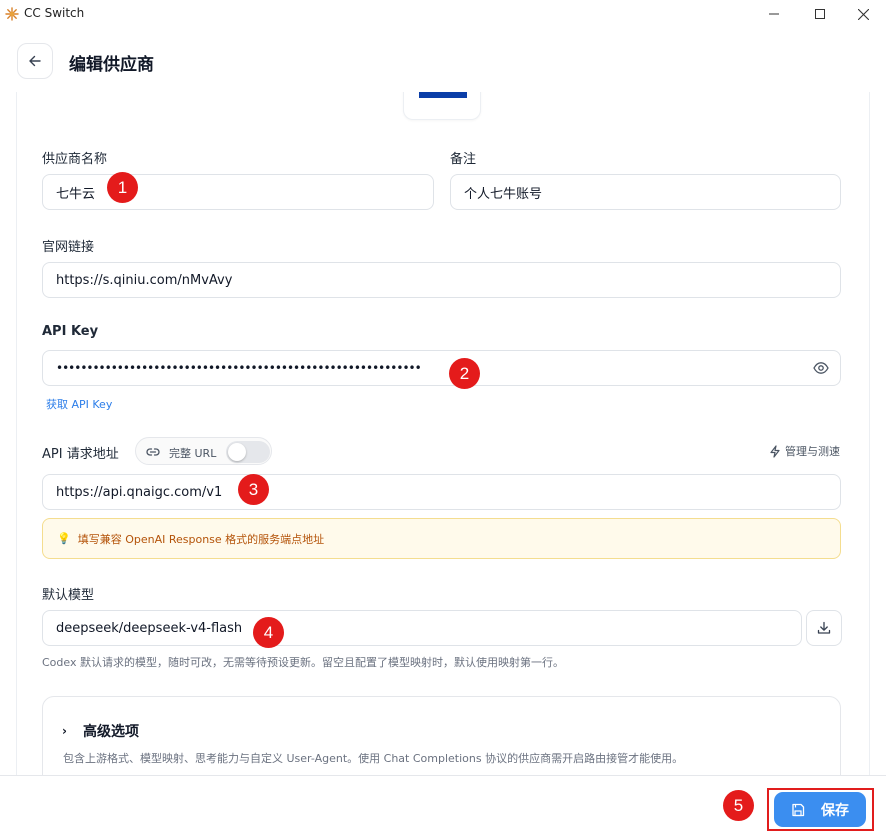 The height and width of the screenshot is (836, 886). What do you see at coordinates (268, 632) in the screenshot?
I see `annotation-marker-4: 4` at bounding box center [268, 632].